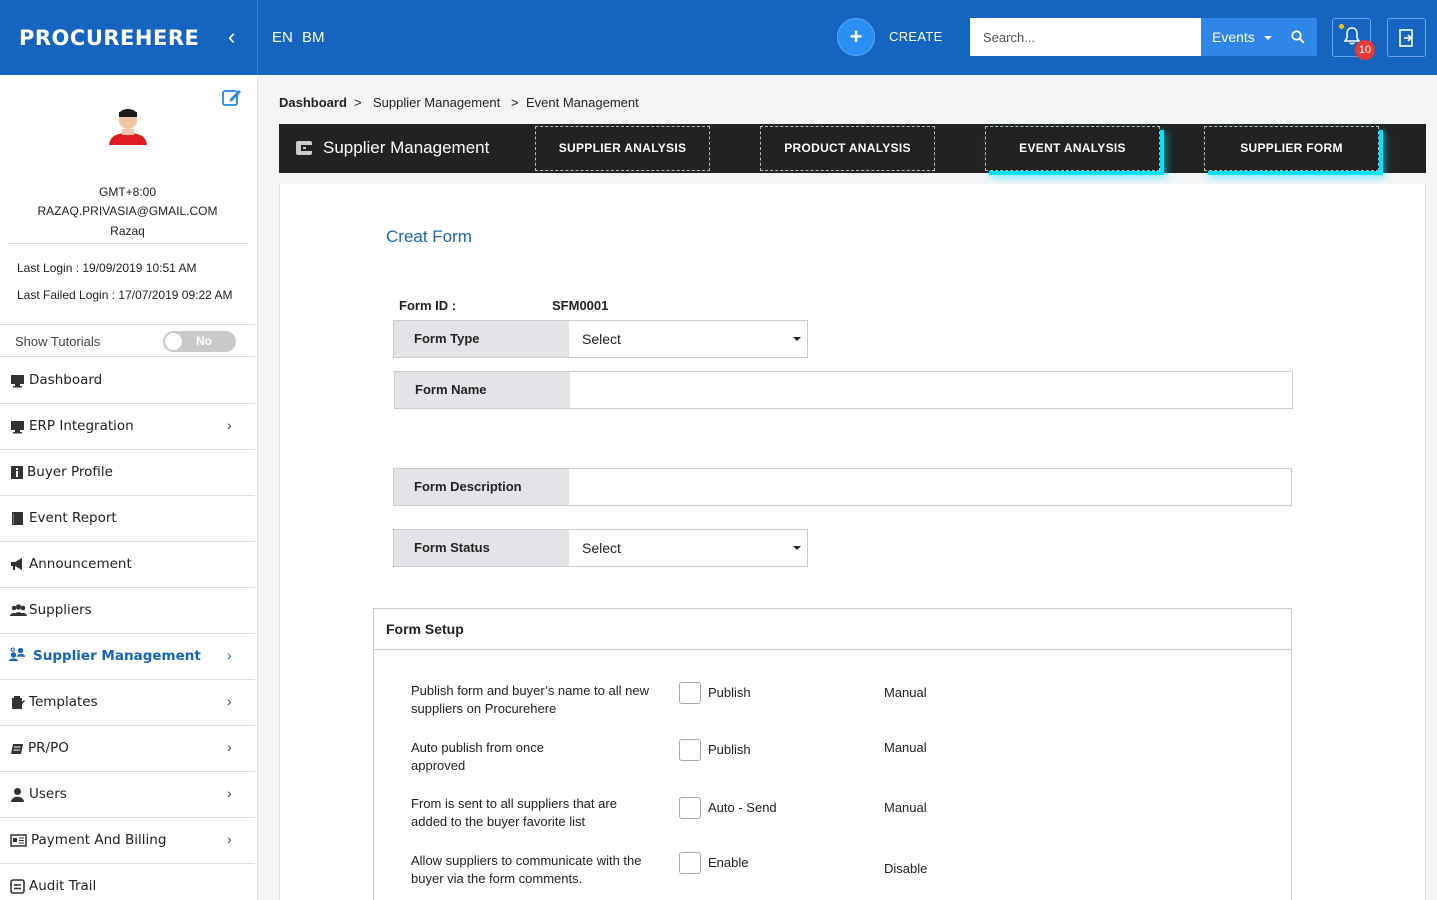 The width and height of the screenshot is (1437, 900). I want to click on edit-profile-icon, so click(232, 97).